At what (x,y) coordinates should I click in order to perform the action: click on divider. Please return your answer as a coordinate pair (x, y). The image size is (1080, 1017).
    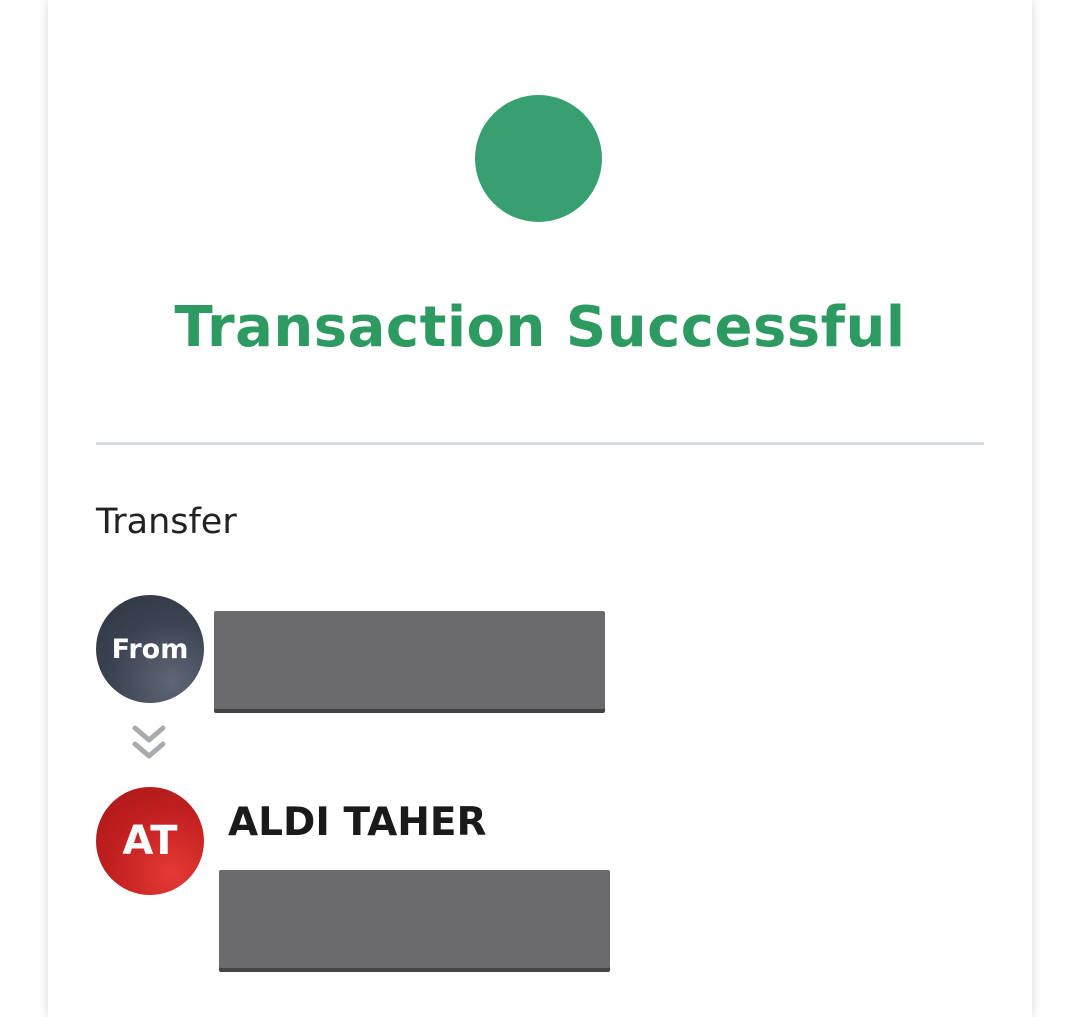
    Looking at the image, I should click on (540, 443).